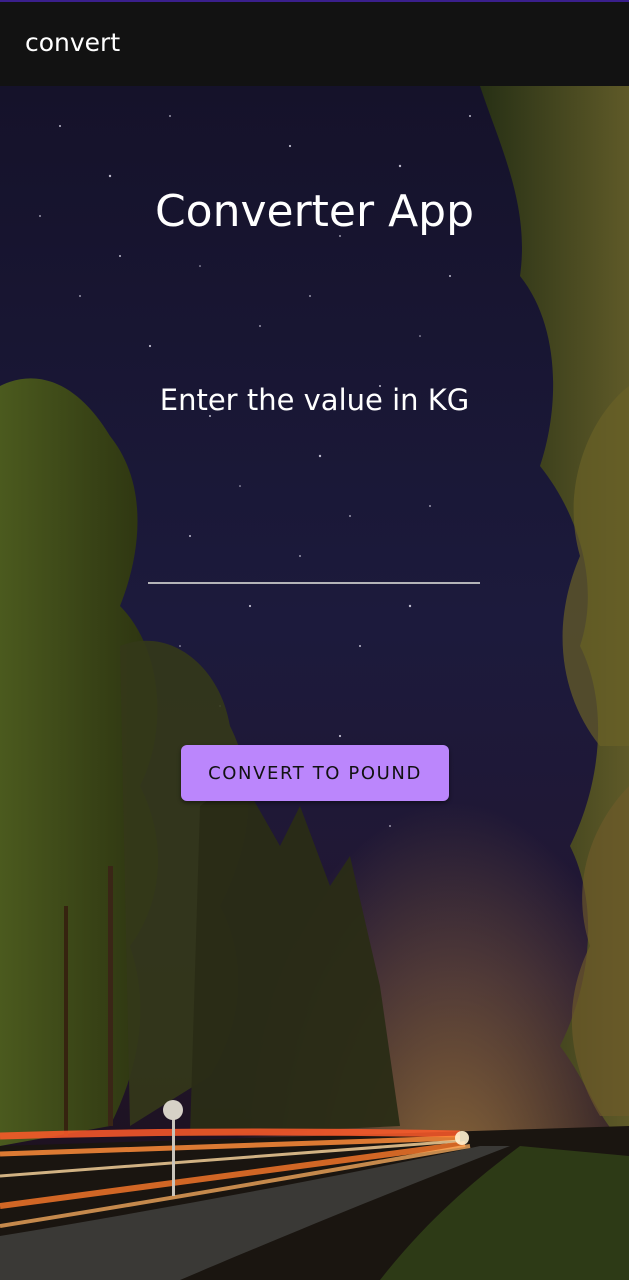 Image resolution: width=629 pixels, height=1280 pixels. What do you see at coordinates (73, 42) in the screenshot?
I see `app-bar-title: convert` at bounding box center [73, 42].